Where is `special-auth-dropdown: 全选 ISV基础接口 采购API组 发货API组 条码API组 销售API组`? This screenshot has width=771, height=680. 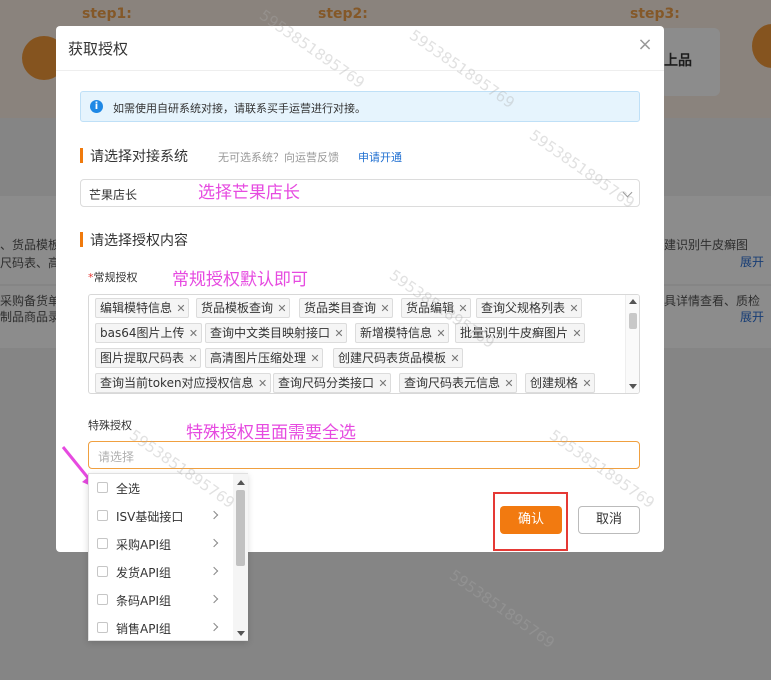
special-auth-dropdown: 全选 ISV基础接口 采购API组 发货API组 条码API组 销售API组 is located at coordinates (168, 557).